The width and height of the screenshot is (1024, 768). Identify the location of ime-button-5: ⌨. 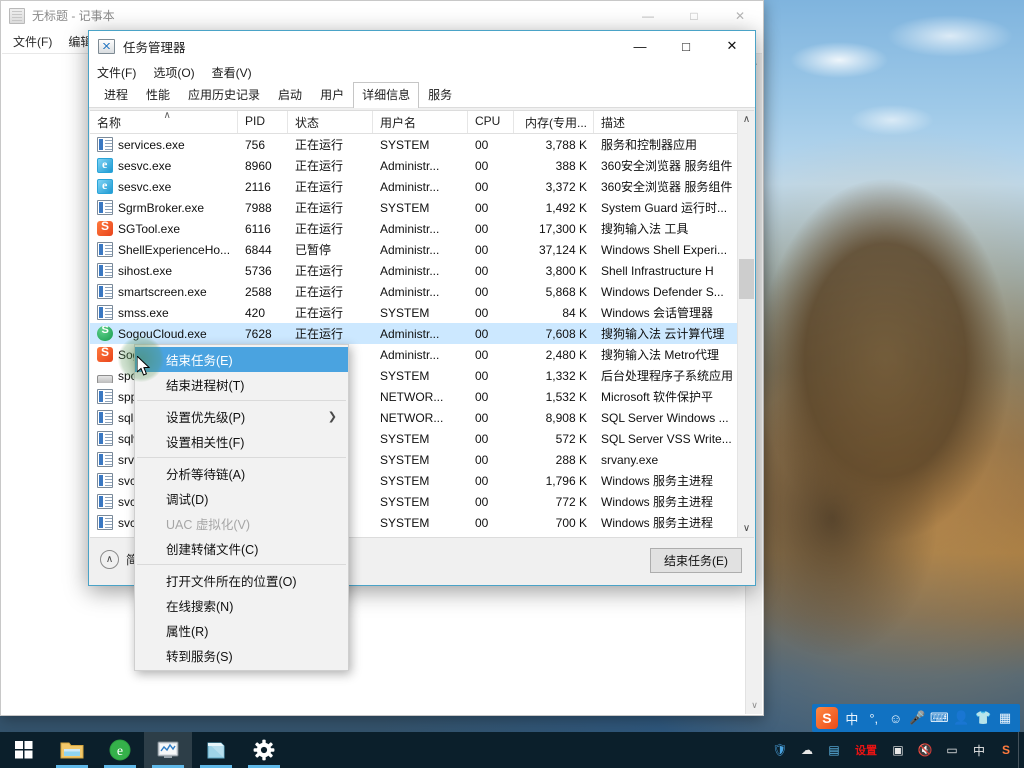
(939, 718).